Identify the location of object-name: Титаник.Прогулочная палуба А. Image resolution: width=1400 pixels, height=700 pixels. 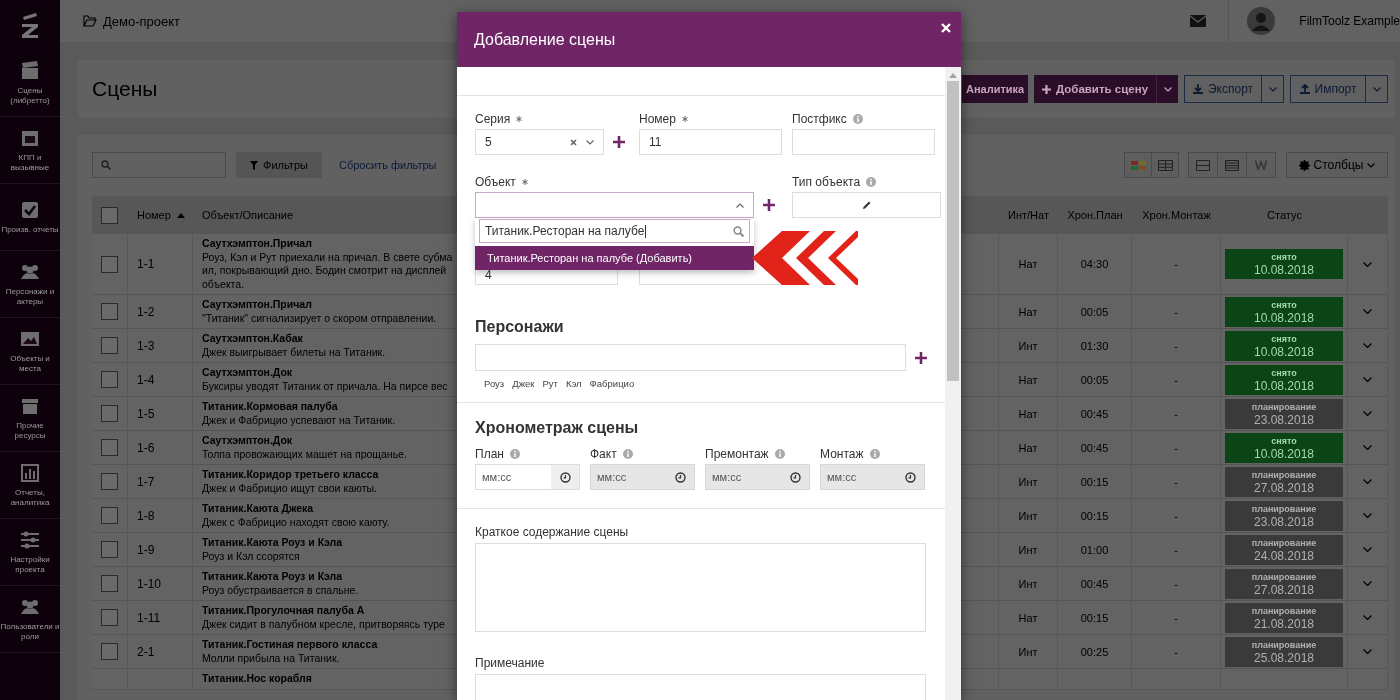
(283, 611).